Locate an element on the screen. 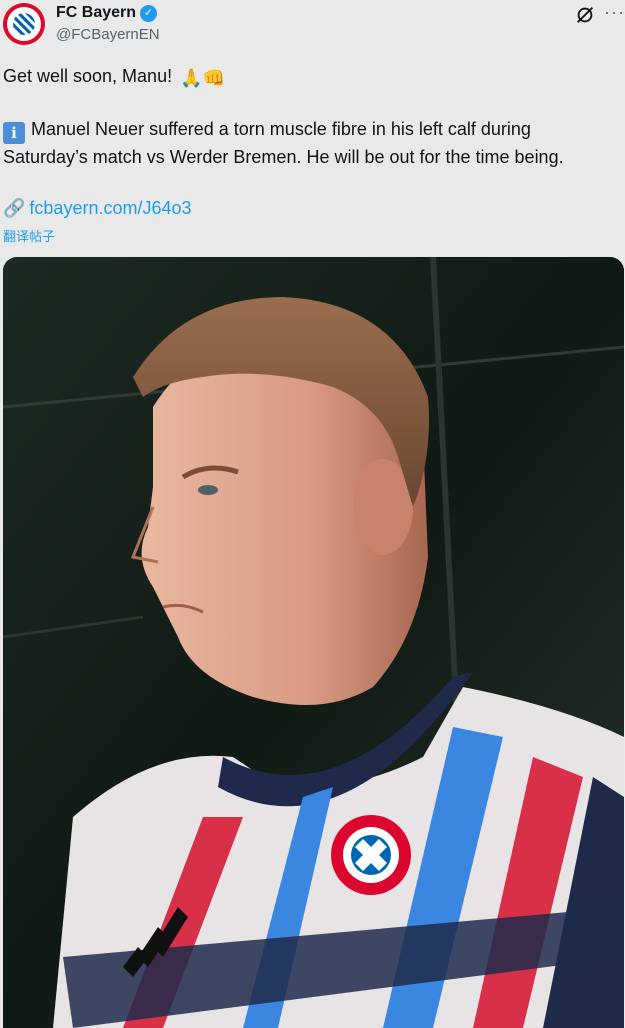 The image size is (625, 1028). post-line-1: Get well soon, Manu! 🙏👊 is located at coordinates (114, 77).